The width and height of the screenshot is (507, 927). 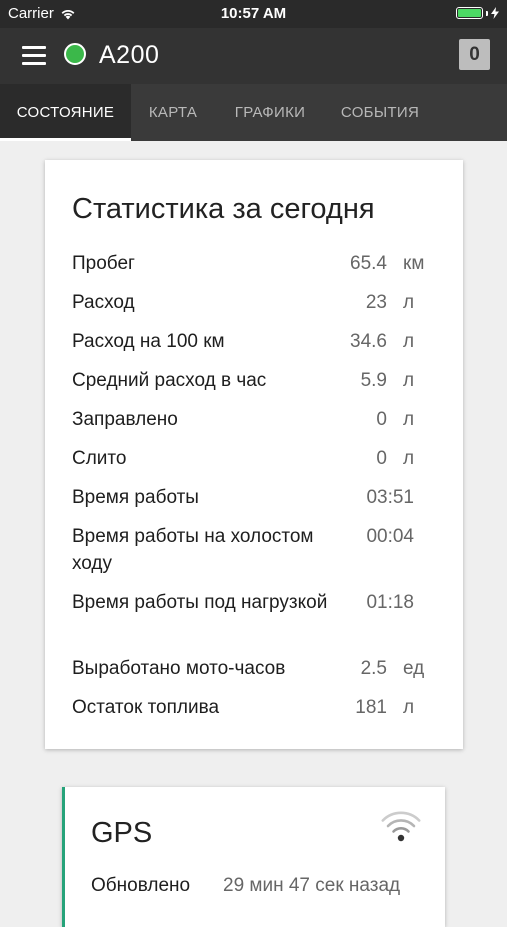 I want to click on tab-bar: СОСТОЯНИЕ КАРТА ГРАФИКИ СОБЫТИЯ, so click(x=253, y=112).